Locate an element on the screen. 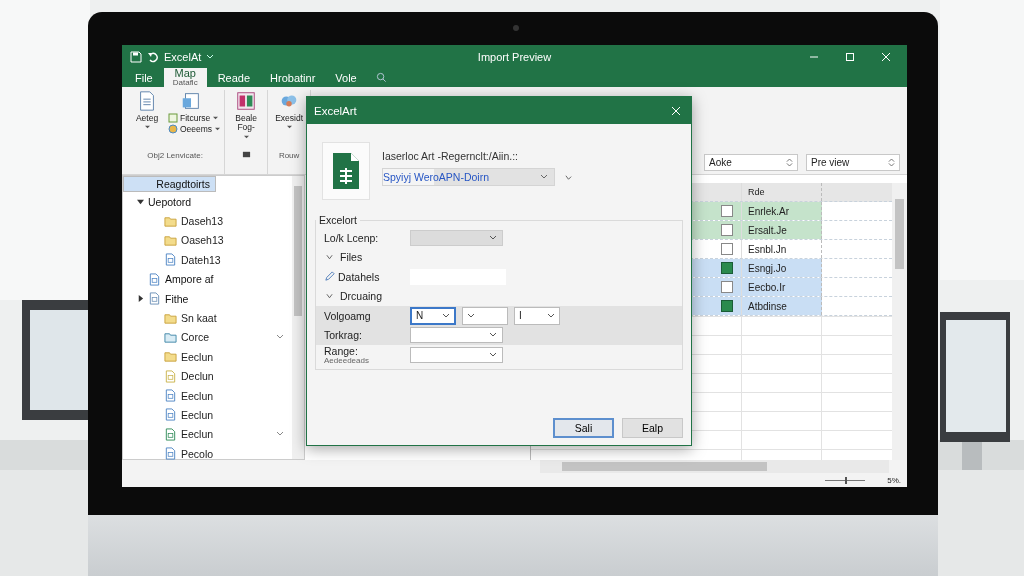 The width and height of the screenshot is (1024, 576). camera-icon is located at coordinates (516, 28).